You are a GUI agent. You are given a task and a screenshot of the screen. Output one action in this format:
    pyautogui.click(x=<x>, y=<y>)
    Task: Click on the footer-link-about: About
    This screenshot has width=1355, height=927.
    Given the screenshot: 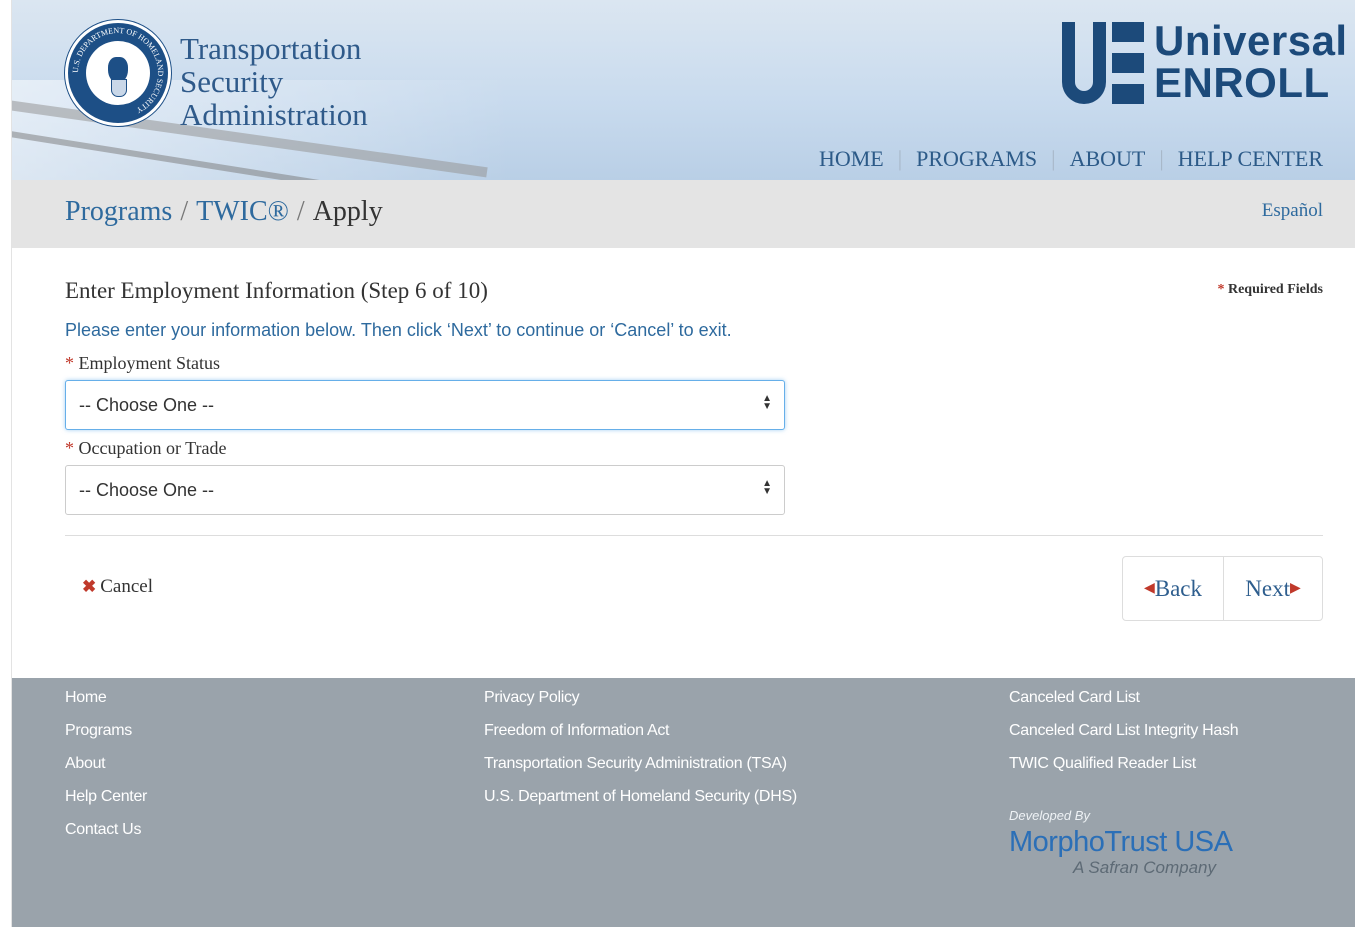 What is the action you would take?
    pyautogui.click(x=106, y=770)
    